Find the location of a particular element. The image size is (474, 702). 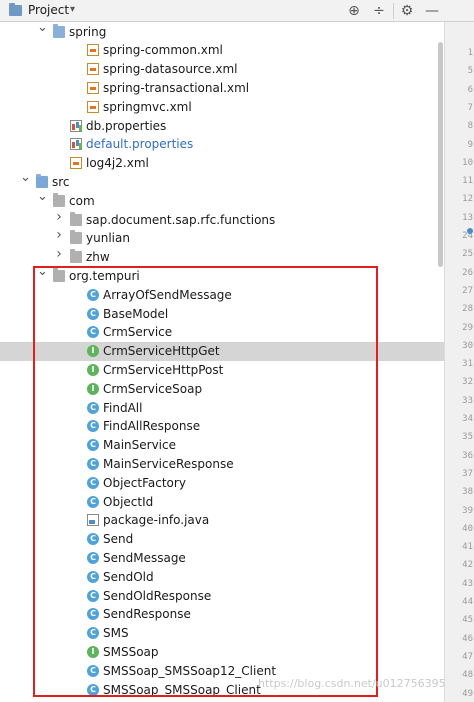

line-number: 27 is located at coordinates (467, 290).